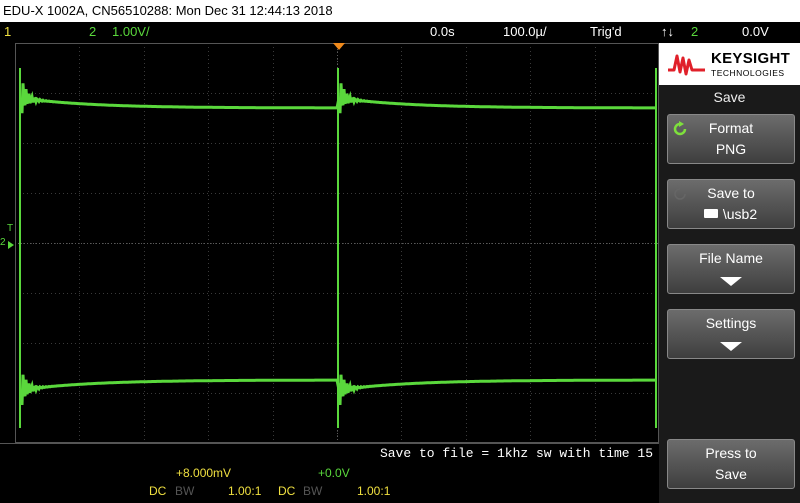  I want to click on press-to-save-line2: Save, so click(731, 474).